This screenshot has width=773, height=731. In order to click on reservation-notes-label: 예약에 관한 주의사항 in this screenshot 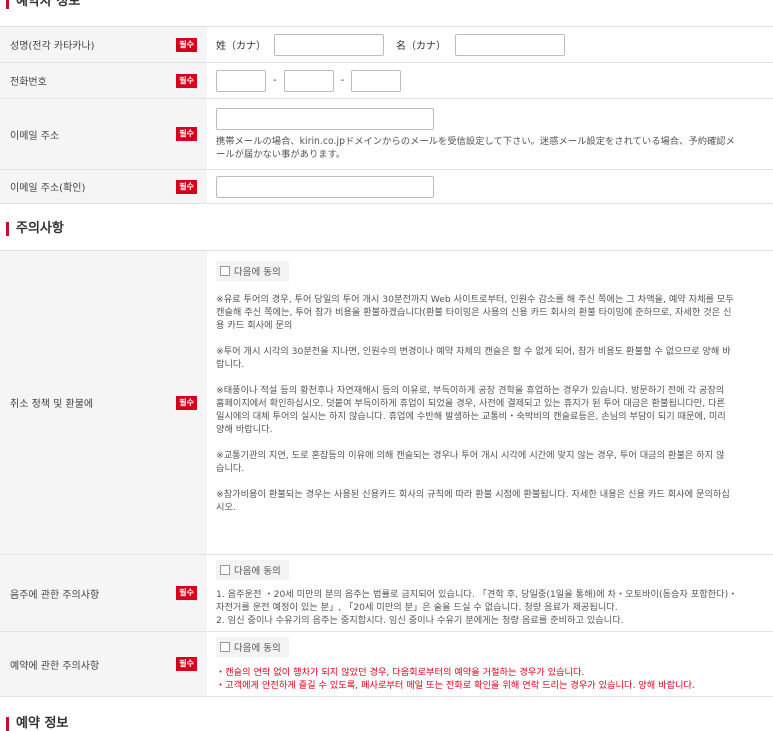, I will do `click(55, 666)`.